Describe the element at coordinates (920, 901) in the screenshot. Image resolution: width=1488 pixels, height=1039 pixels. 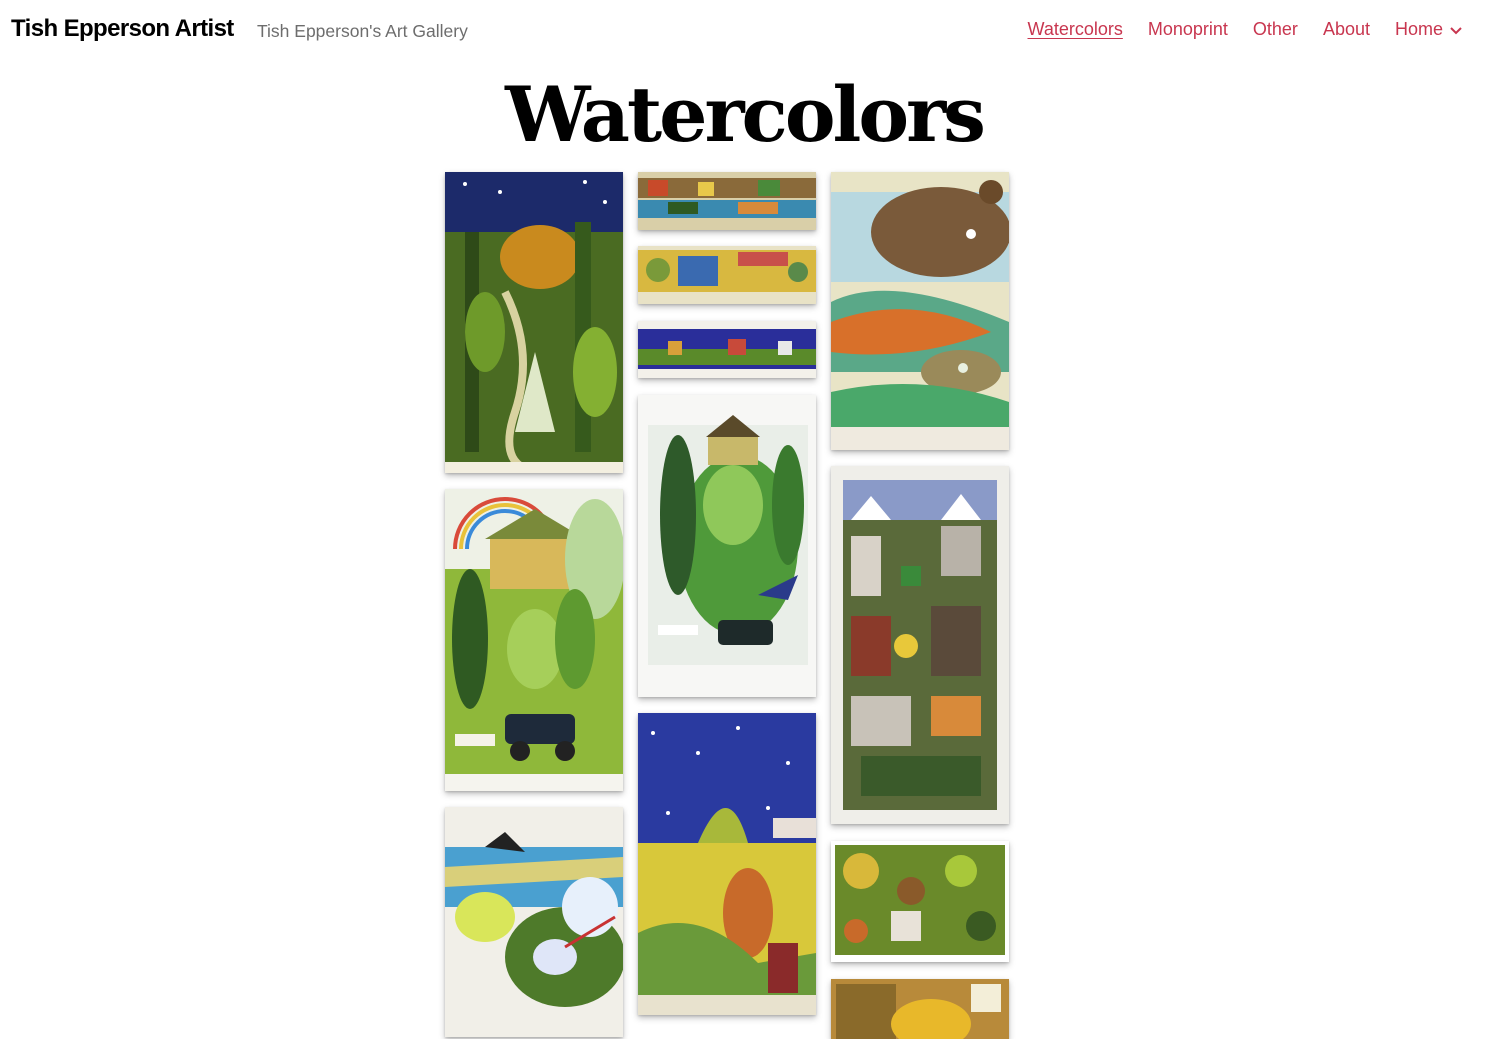
I see `gallery-image-garden-collage` at that location.